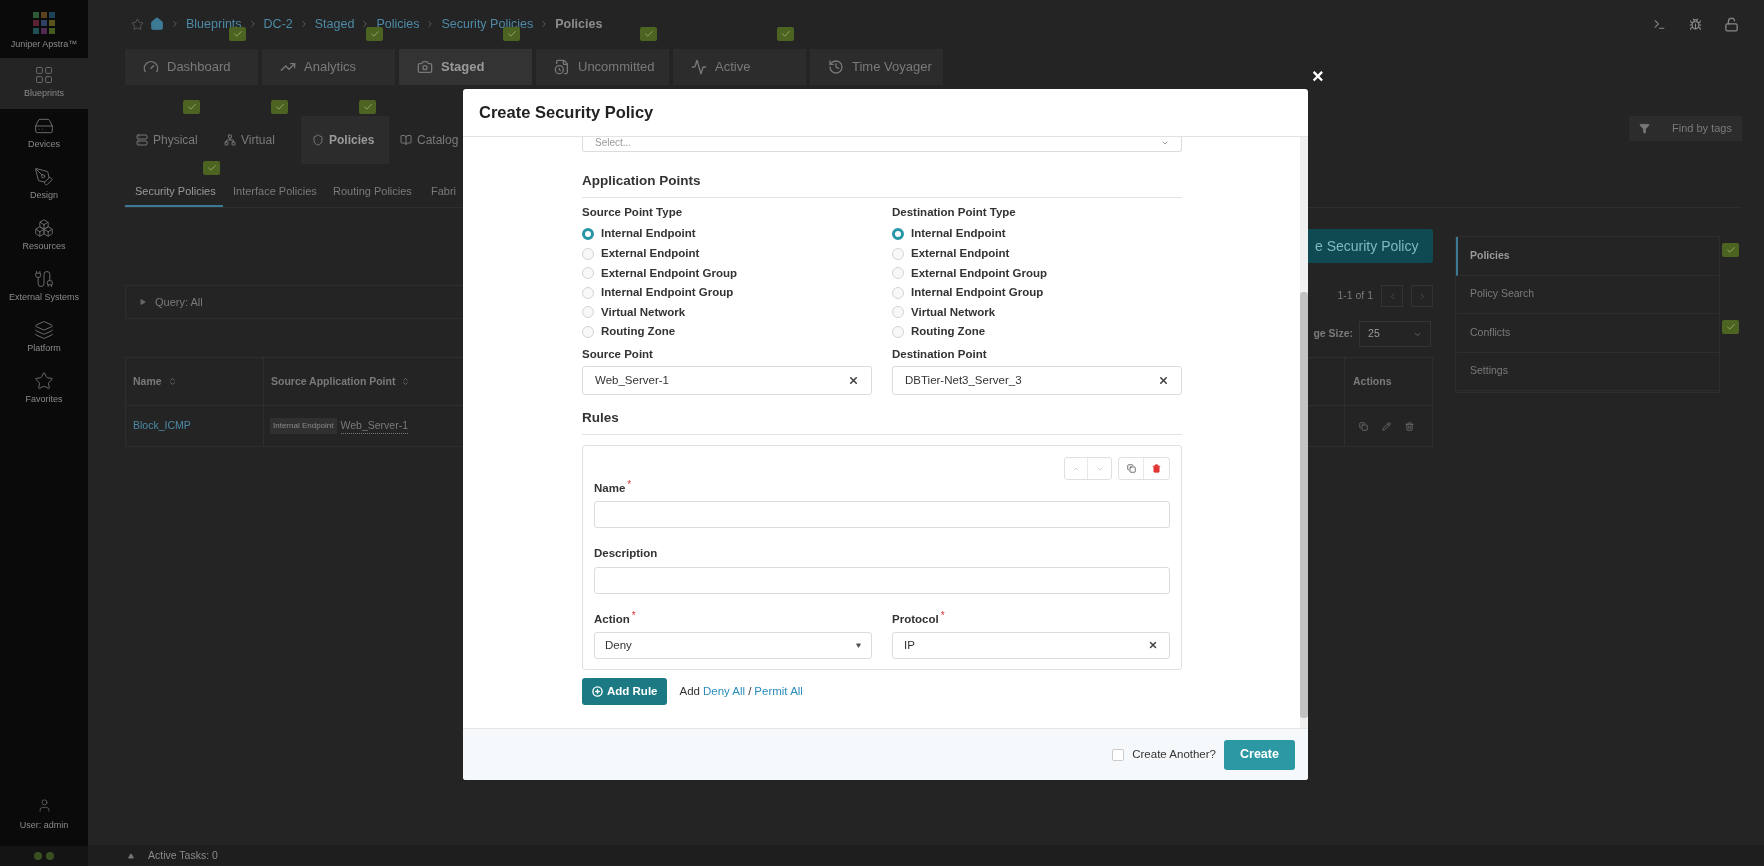 The height and width of the screenshot is (866, 1764). Describe the element at coordinates (1731, 24) in the screenshot. I see `unlock-icon` at that location.